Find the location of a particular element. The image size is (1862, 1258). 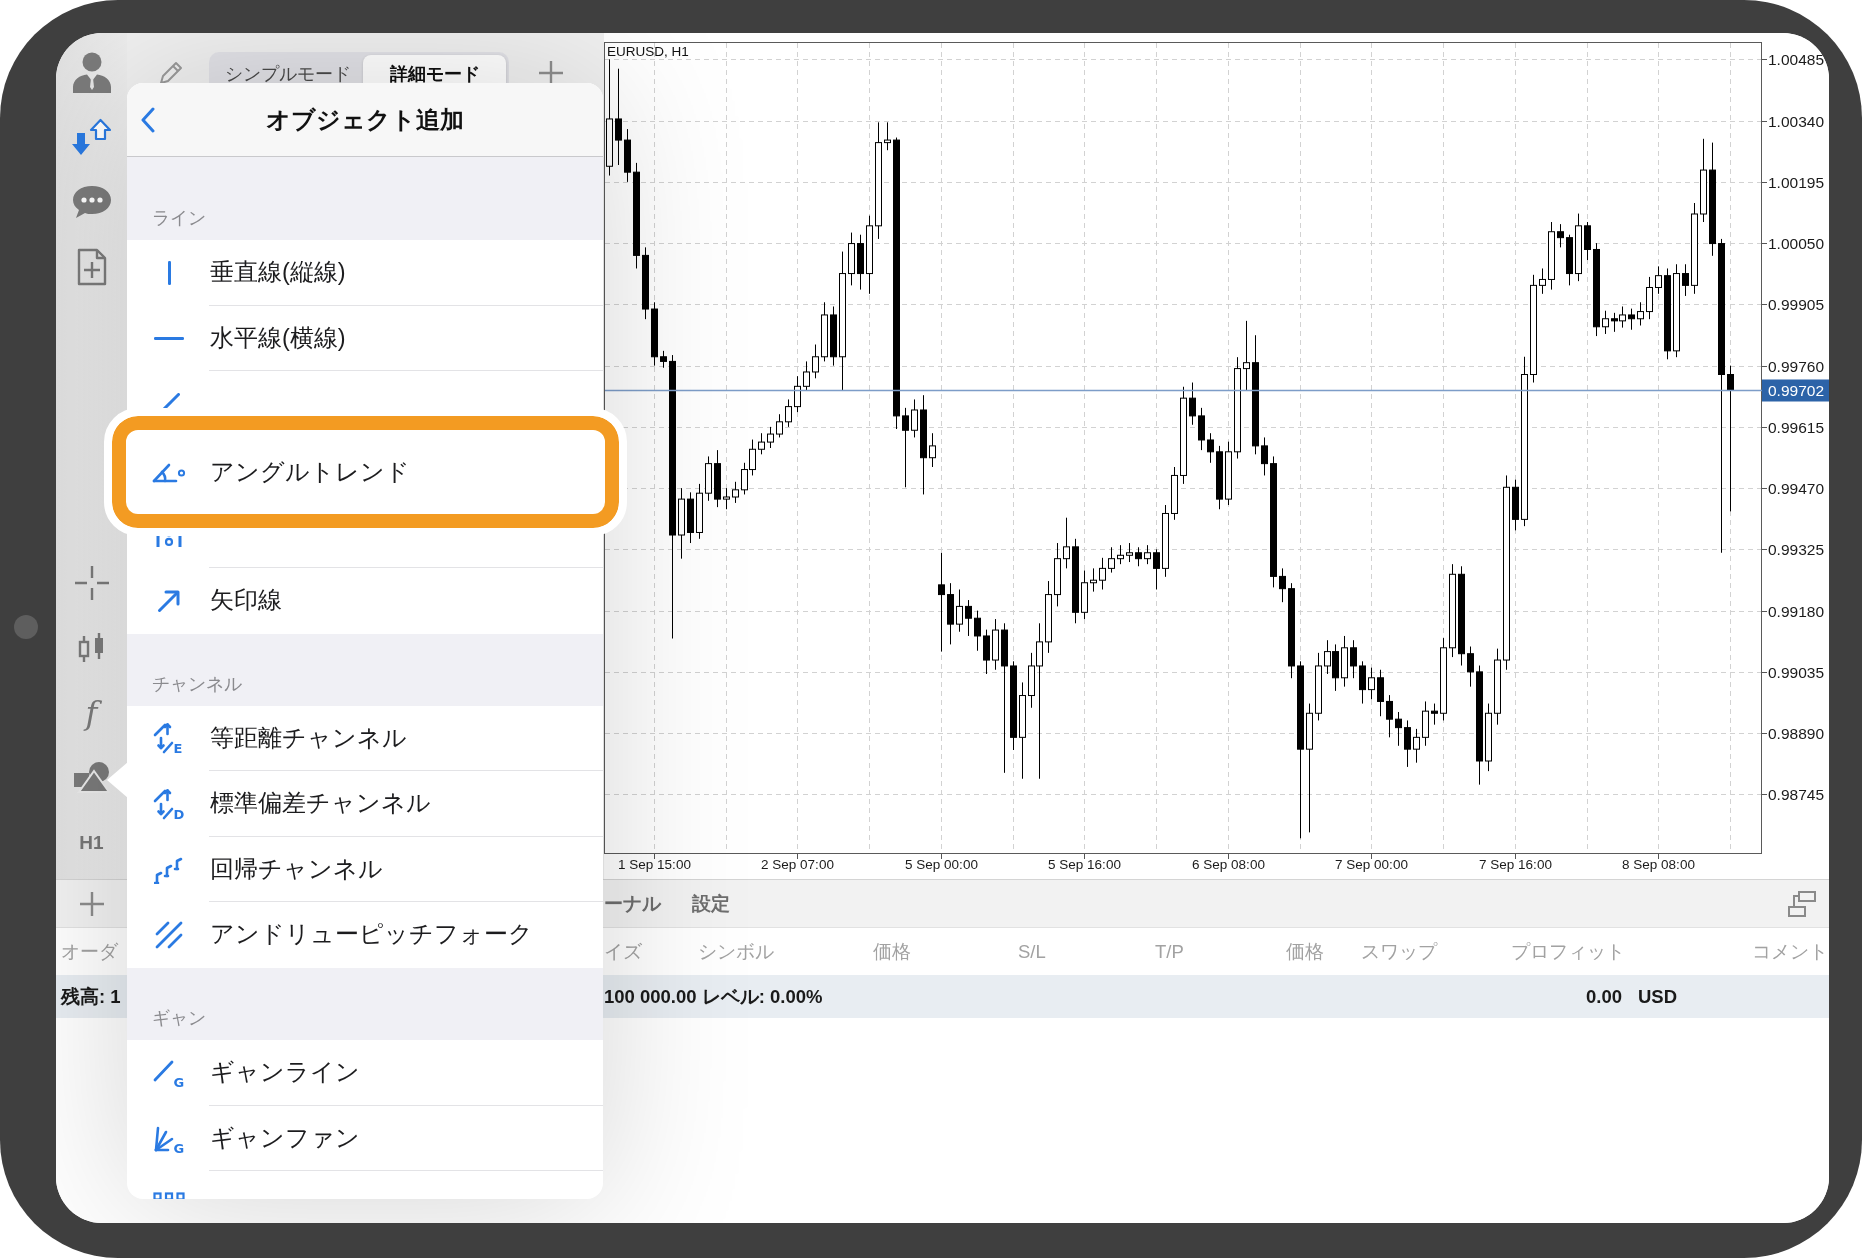

chart-title: EURUSD, H1 is located at coordinates (648, 51).